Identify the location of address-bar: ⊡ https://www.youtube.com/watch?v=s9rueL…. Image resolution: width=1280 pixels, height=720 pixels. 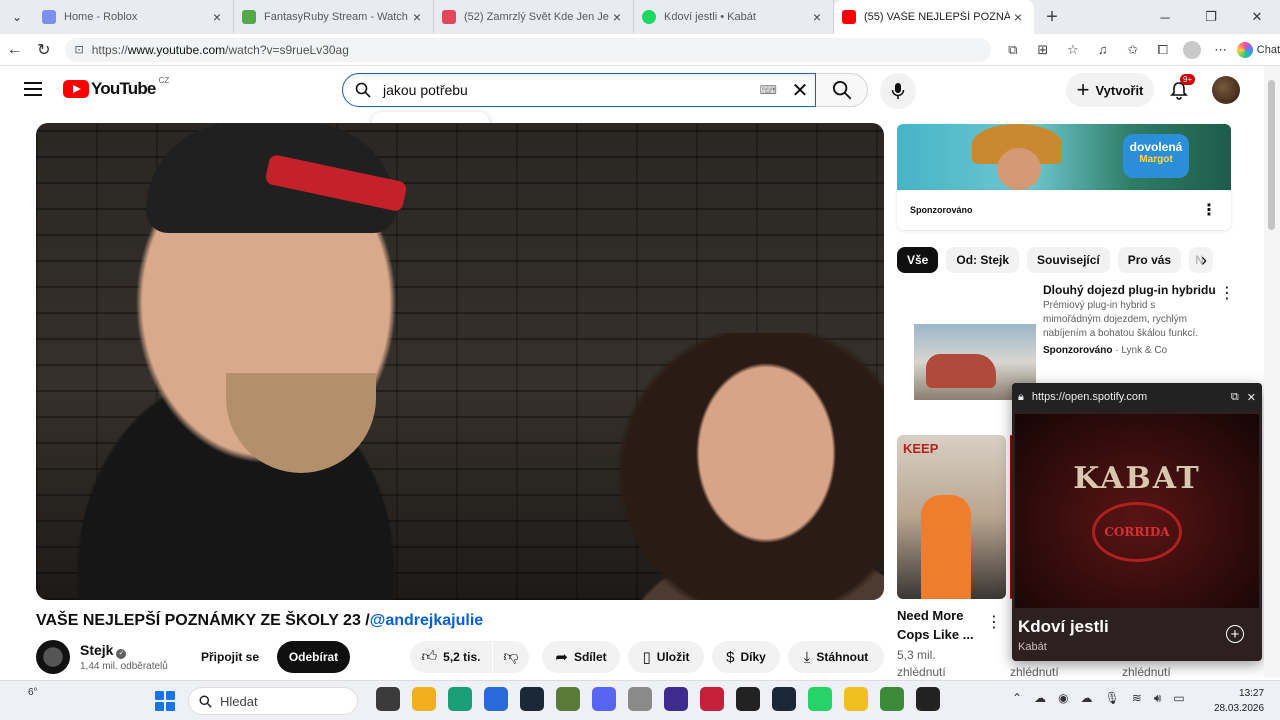
(527, 49).